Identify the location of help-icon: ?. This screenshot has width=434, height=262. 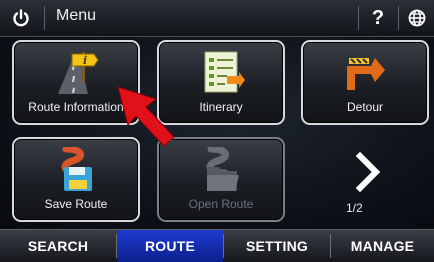
(378, 17).